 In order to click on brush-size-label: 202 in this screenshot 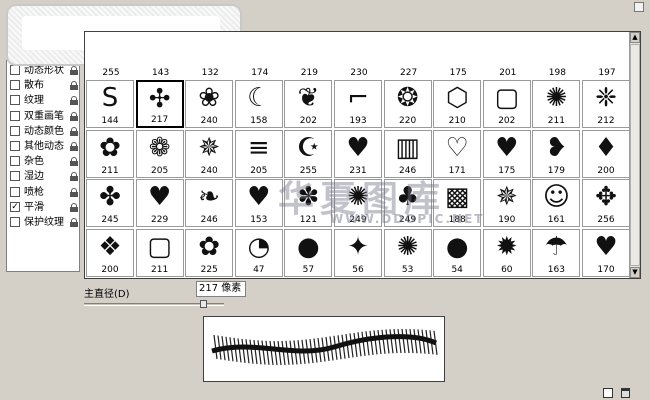, I will do `click(308, 121)`.